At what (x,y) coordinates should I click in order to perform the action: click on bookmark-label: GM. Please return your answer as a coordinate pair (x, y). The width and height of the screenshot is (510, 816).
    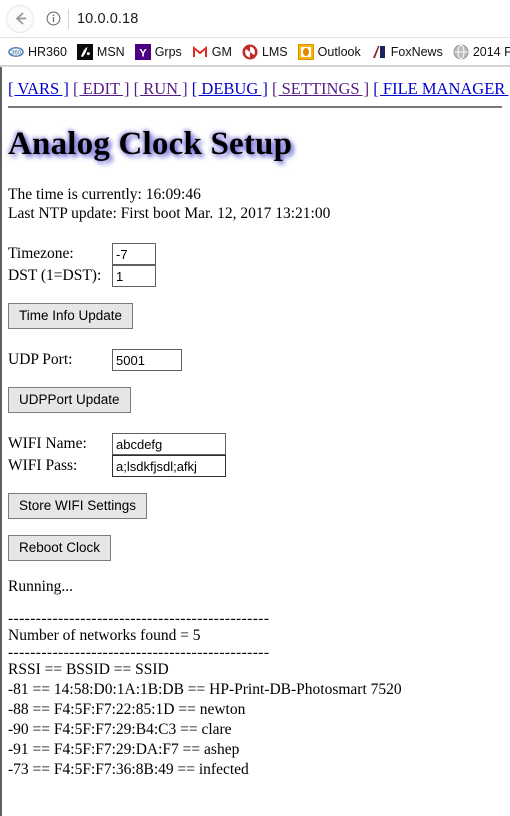
    Looking at the image, I should click on (221, 51).